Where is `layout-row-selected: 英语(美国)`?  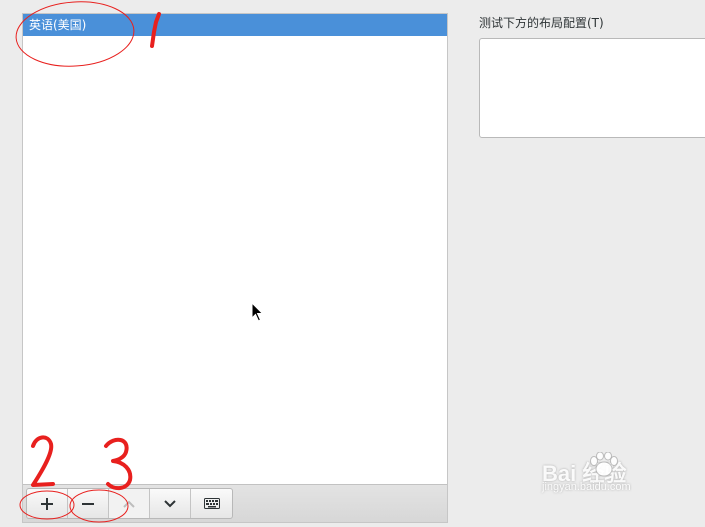 layout-row-selected: 英语(美国) is located at coordinates (235, 25).